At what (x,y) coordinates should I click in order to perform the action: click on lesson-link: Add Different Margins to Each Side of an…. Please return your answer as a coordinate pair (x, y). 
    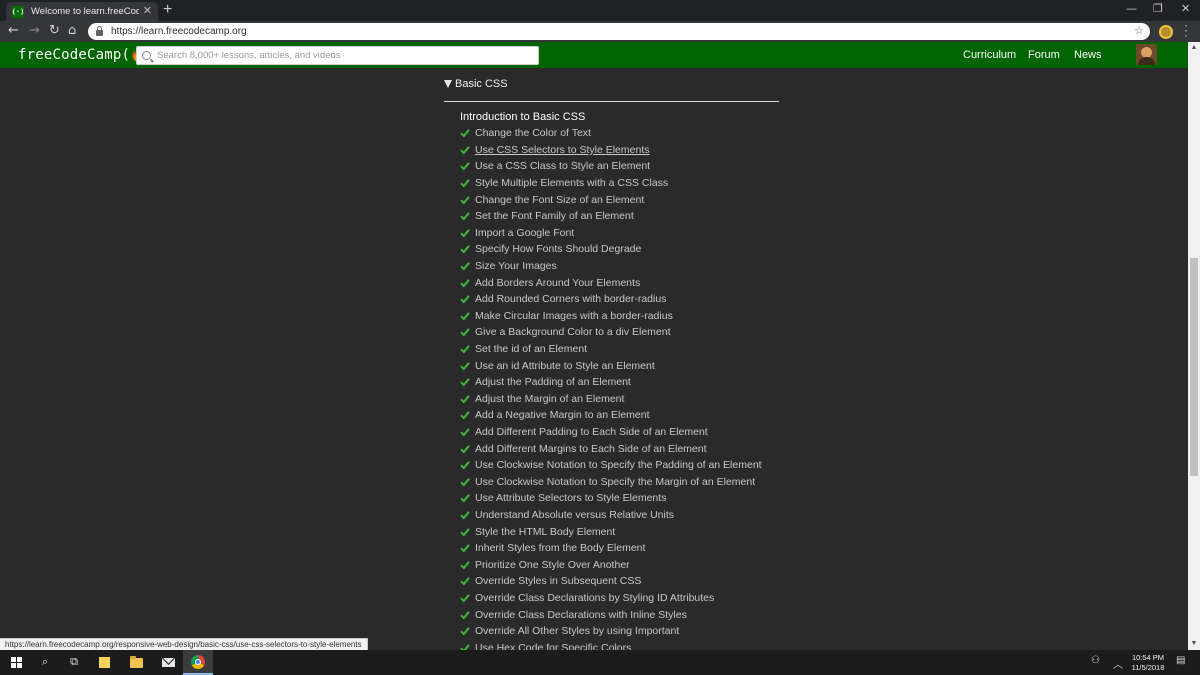
    Looking at the image, I should click on (591, 449).